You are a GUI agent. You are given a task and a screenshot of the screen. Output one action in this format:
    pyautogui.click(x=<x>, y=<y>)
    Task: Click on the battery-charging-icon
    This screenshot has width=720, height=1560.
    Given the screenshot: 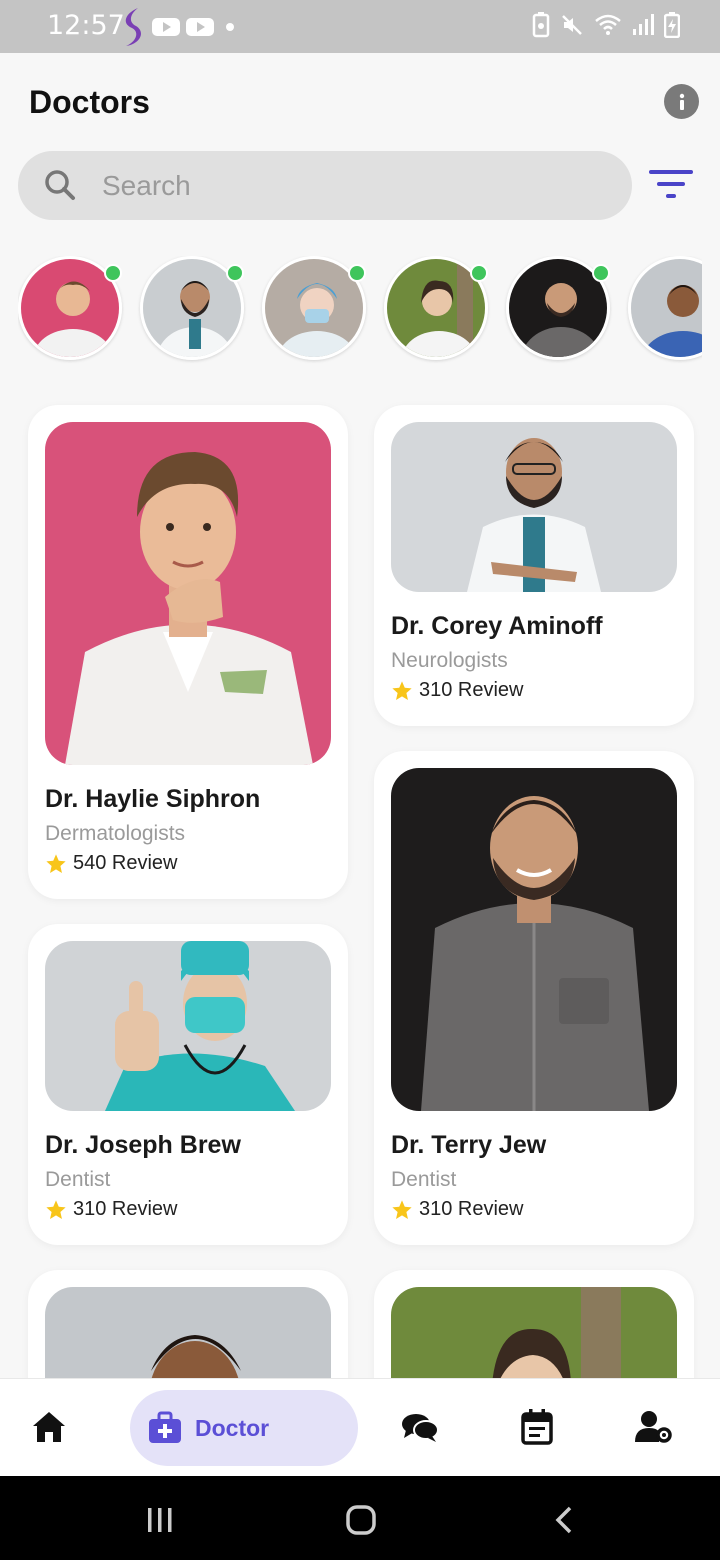 What is the action you would take?
    pyautogui.click(x=672, y=25)
    